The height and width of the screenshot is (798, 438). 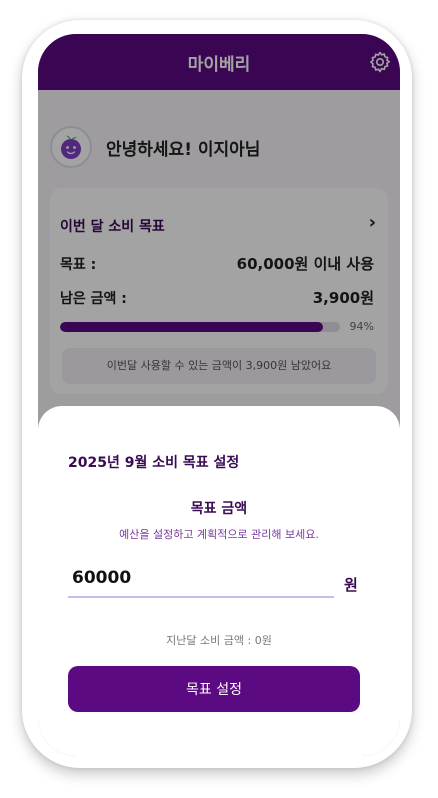 What do you see at coordinates (219, 640) in the screenshot?
I see `last-month-spending: 지난달 소비 금액 : 0원` at bounding box center [219, 640].